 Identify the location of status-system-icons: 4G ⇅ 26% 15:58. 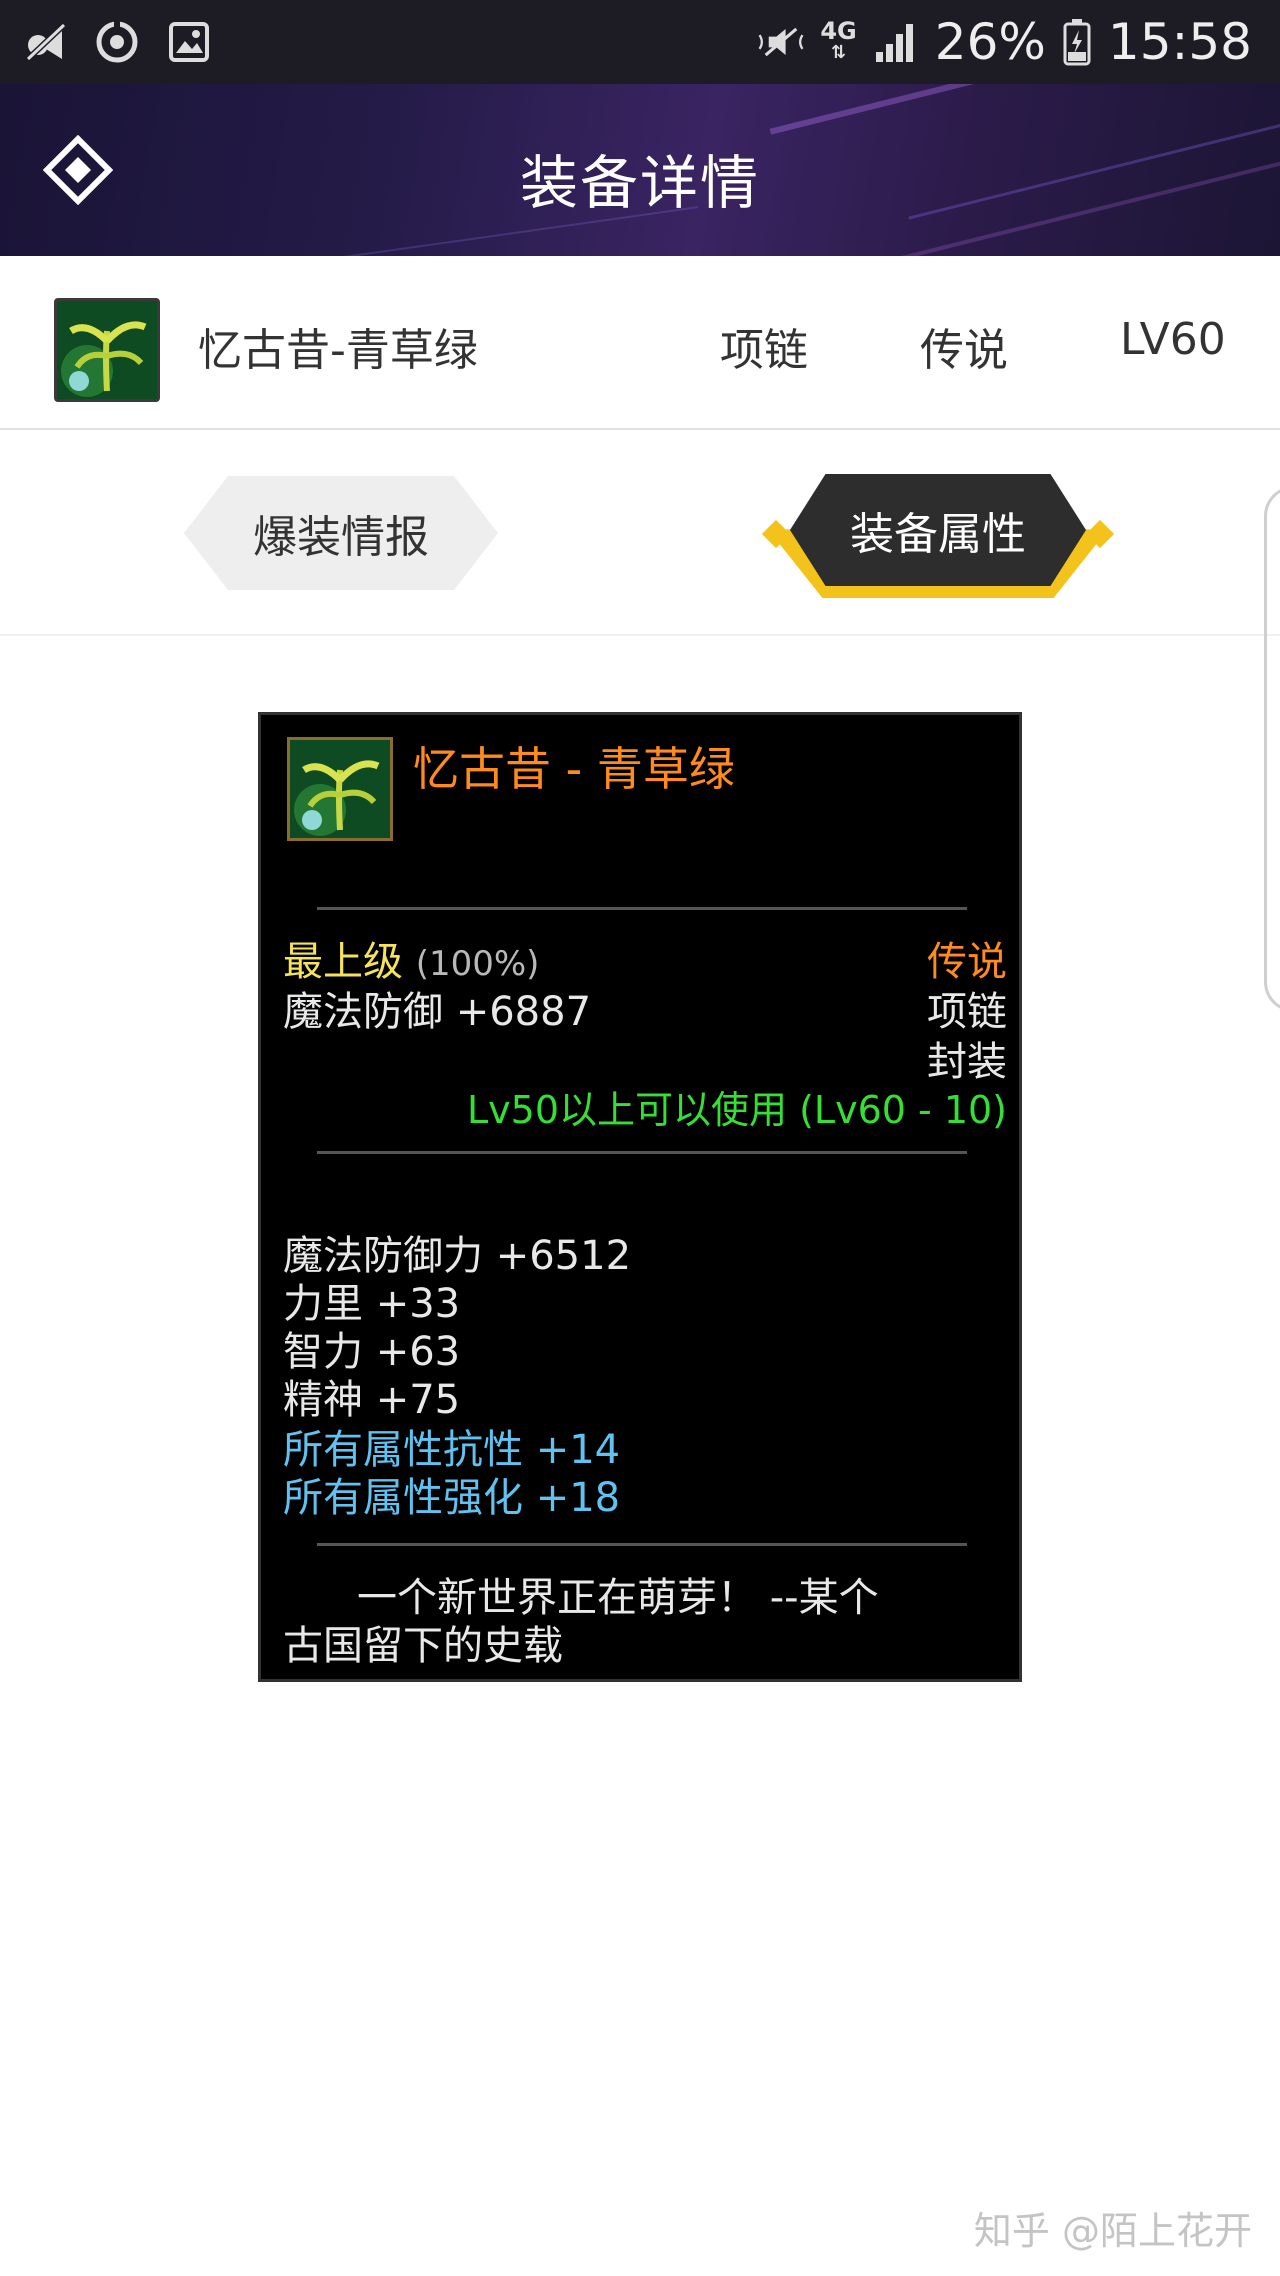
(1005, 42).